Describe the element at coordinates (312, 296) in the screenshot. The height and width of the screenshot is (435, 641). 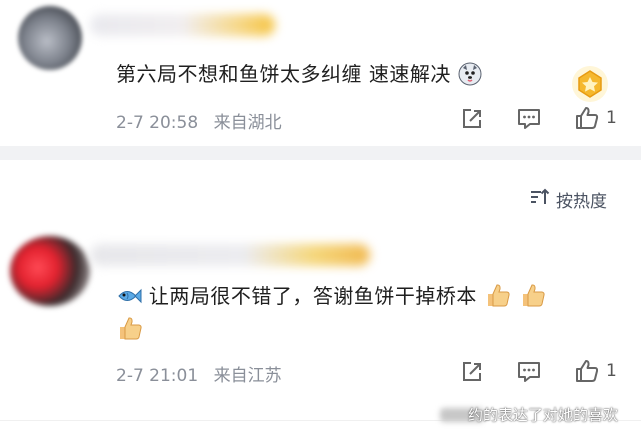
I see `comment-text: 让两局很不错了，答谢鱼饼干掉桥本` at that location.